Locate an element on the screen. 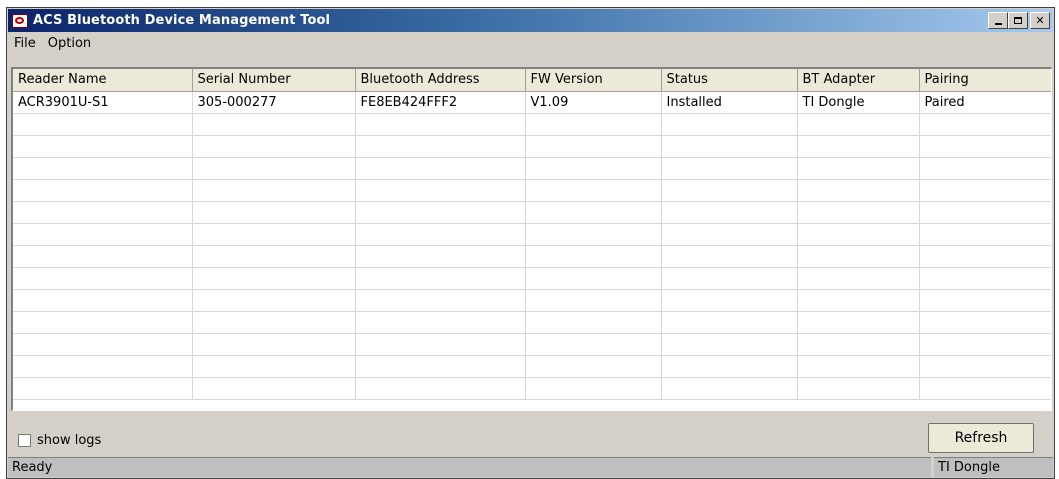  column-header-pairing: Pairing is located at coordinates (985, 80).